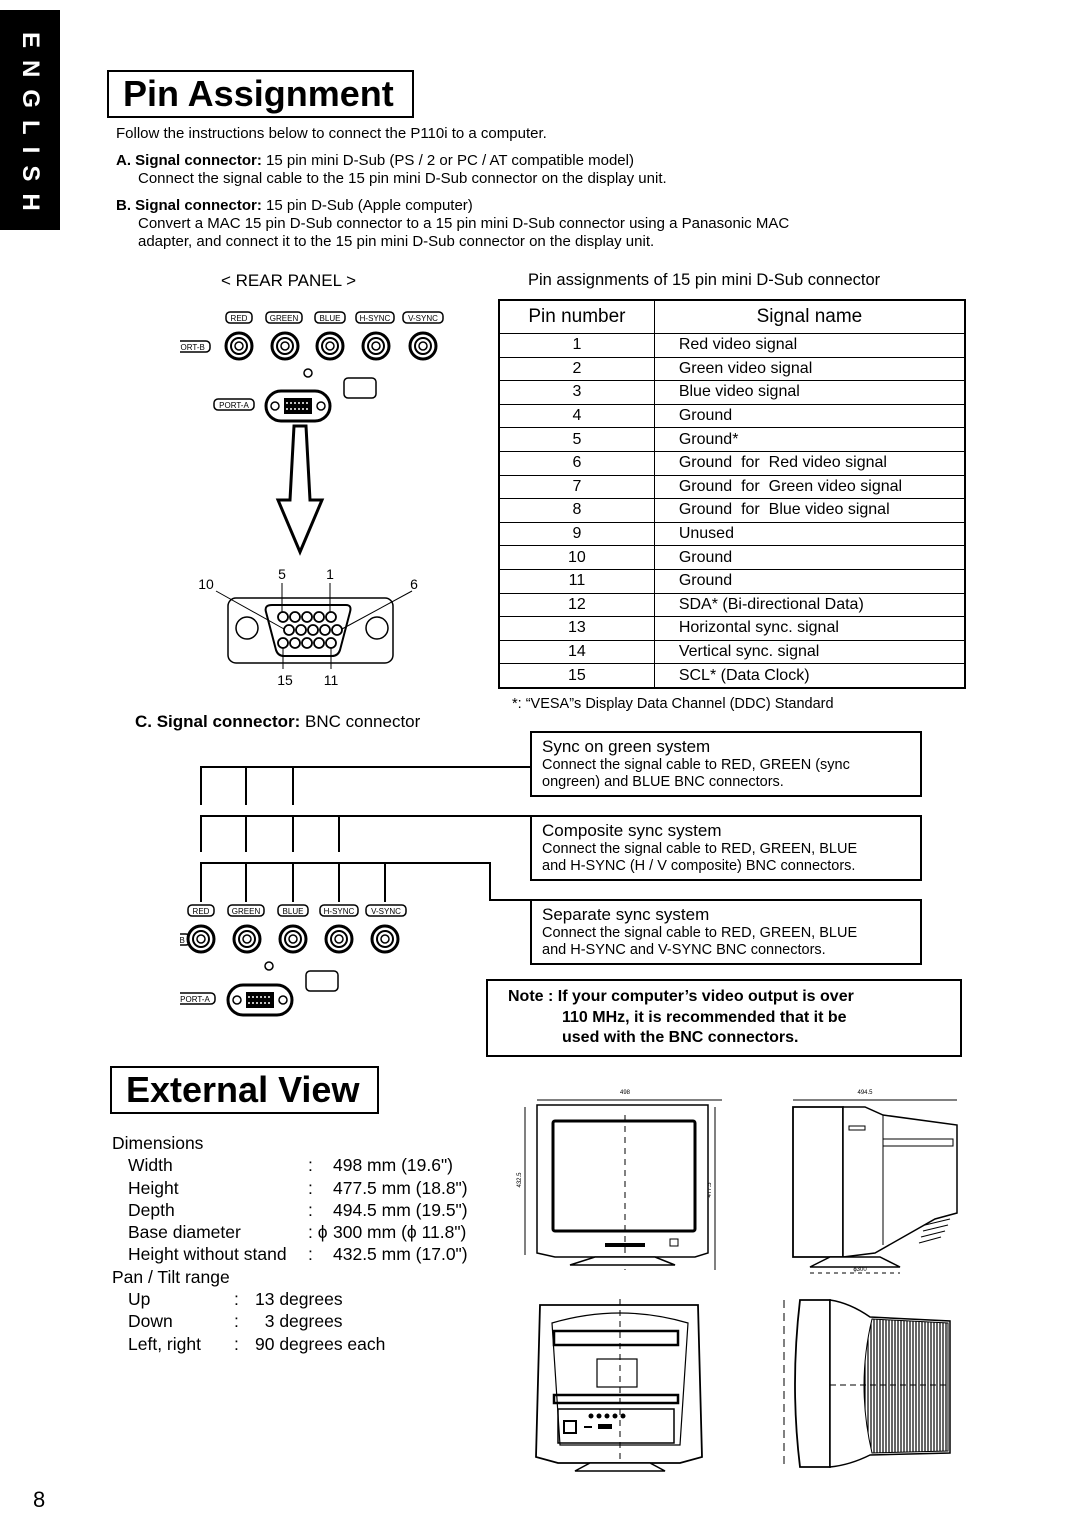 The width and height of the screenshot is (1080, 1526). What do you see at coordinates (732, 416) in the screenshot?
I see `table-row: 4 Ground` at bounding box center [732, 416].